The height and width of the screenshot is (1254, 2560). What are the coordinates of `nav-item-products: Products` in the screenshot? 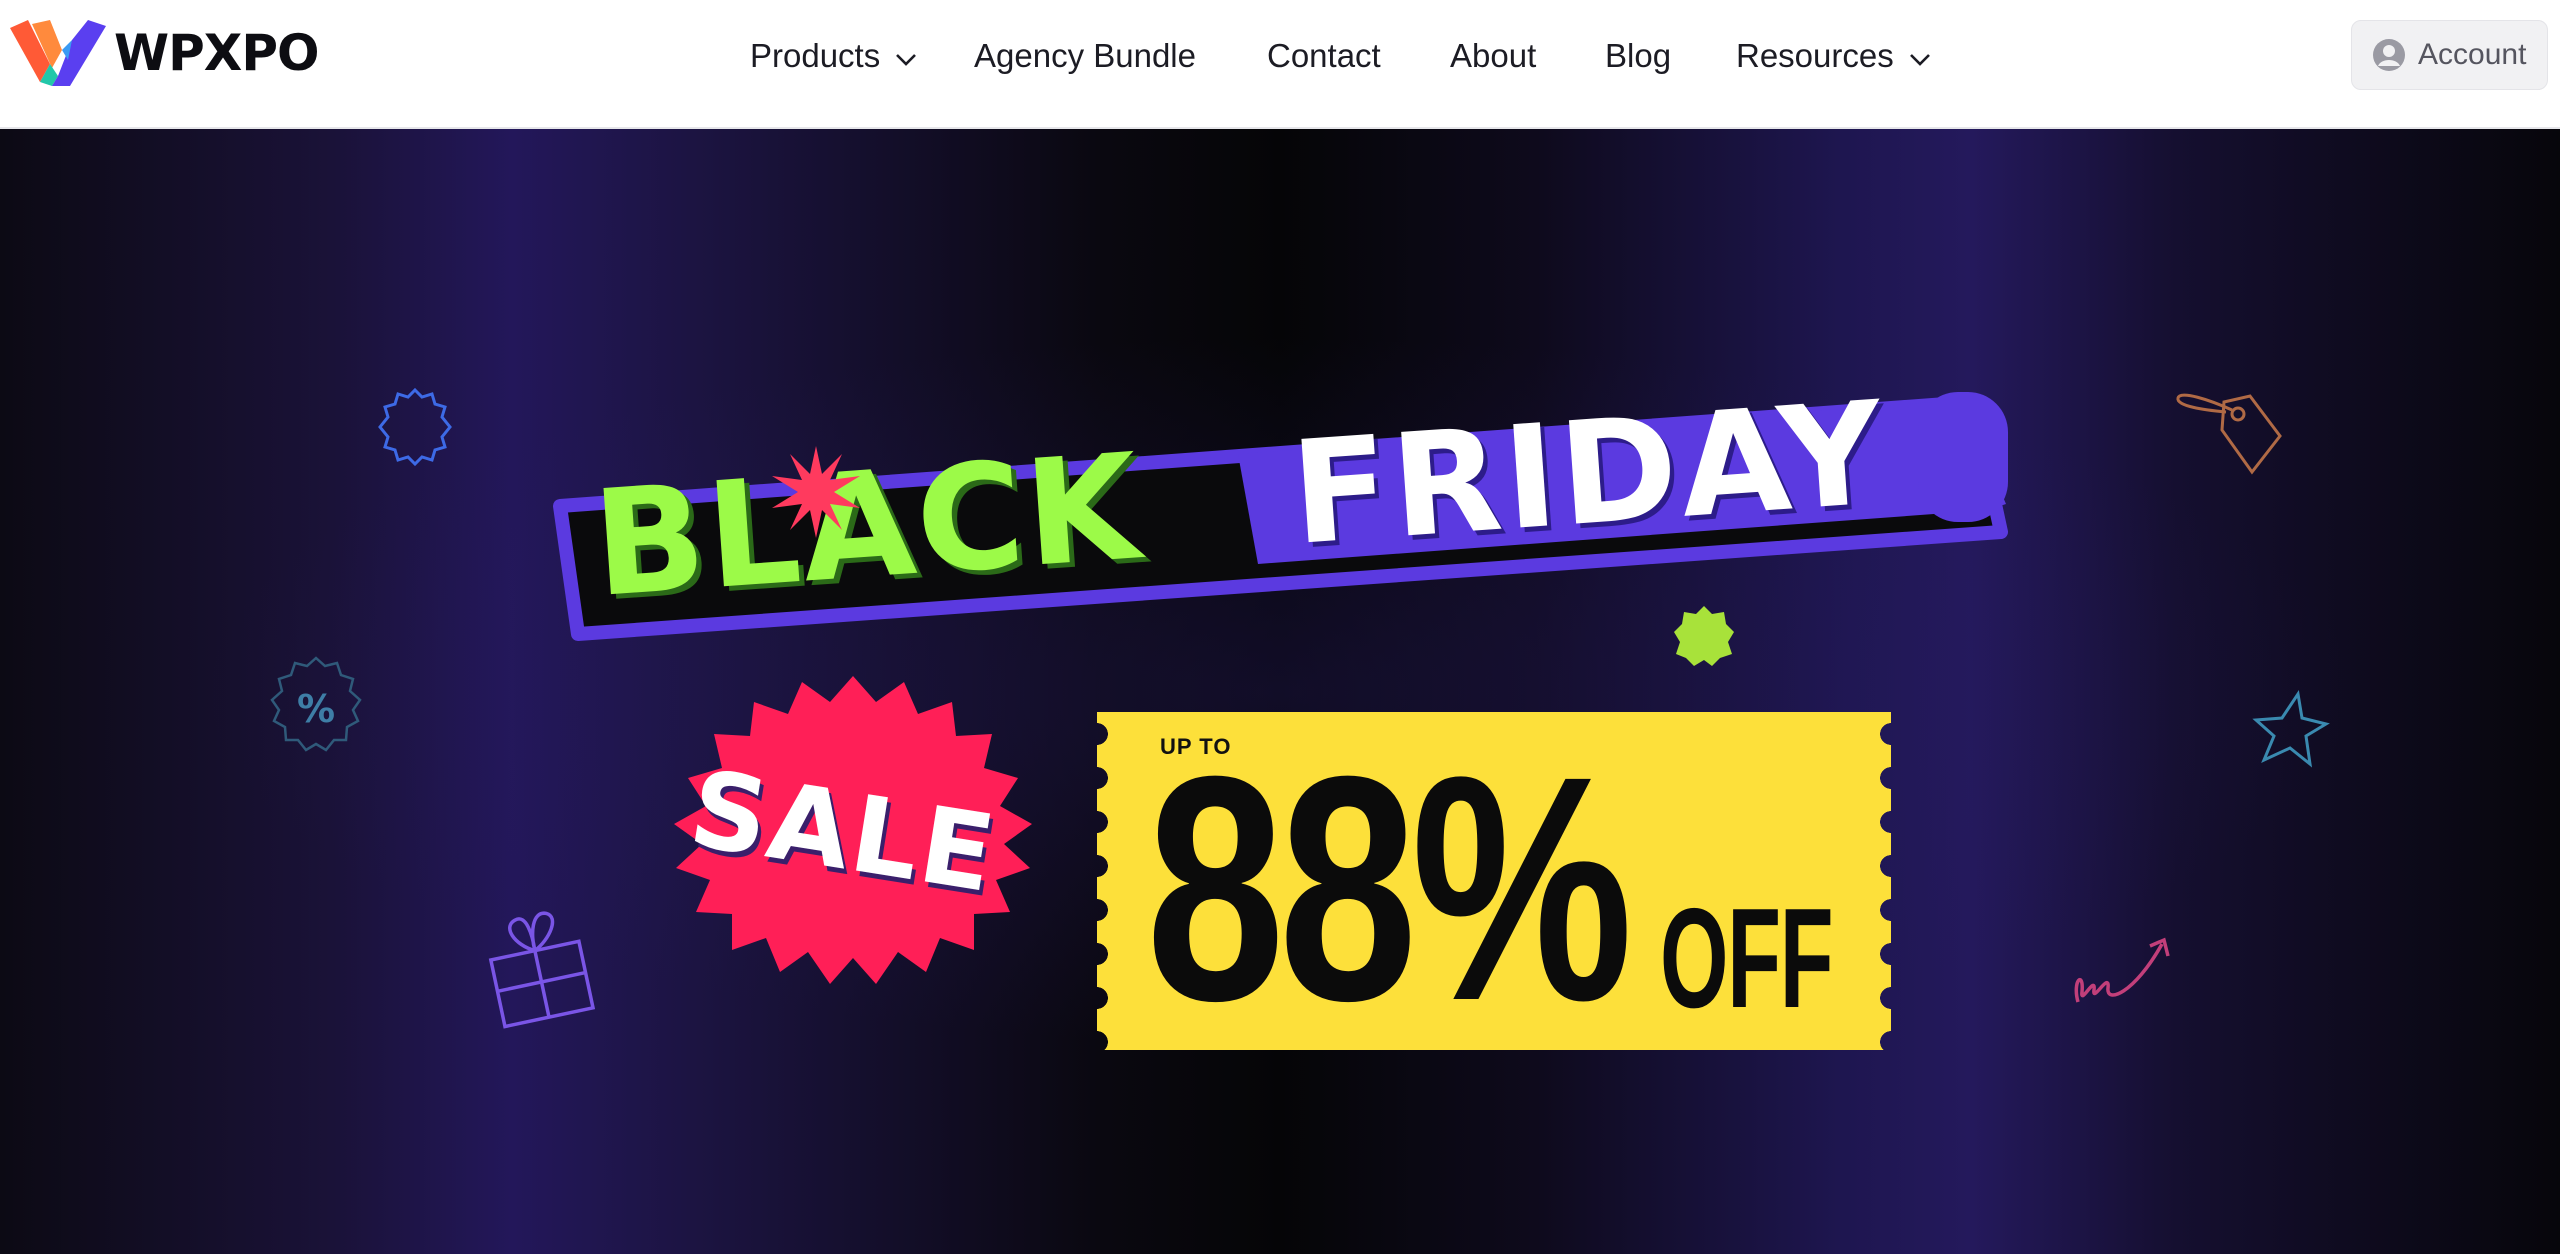 It's located at (834, 56).